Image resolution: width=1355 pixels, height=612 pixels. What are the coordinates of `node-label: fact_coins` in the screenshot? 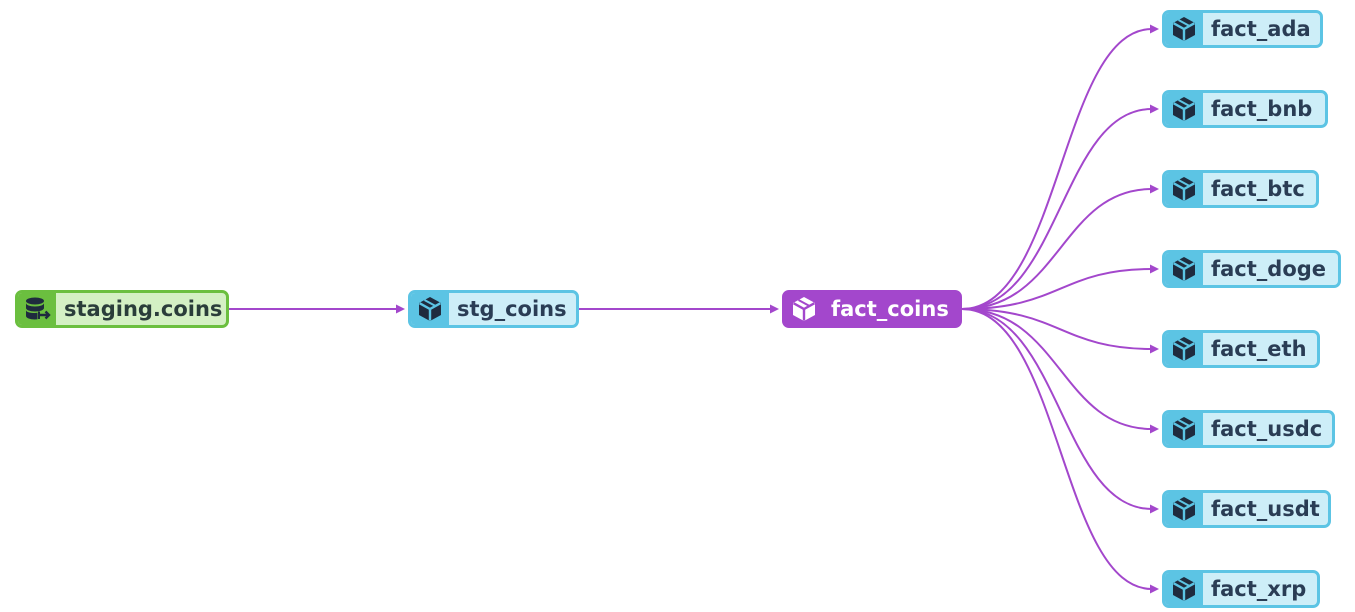 It's located at (890, 309).